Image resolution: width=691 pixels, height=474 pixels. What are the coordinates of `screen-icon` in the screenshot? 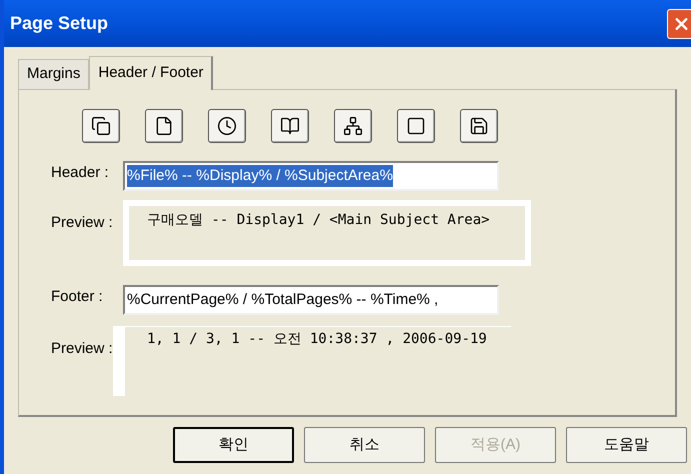 It's located at (416, 126).